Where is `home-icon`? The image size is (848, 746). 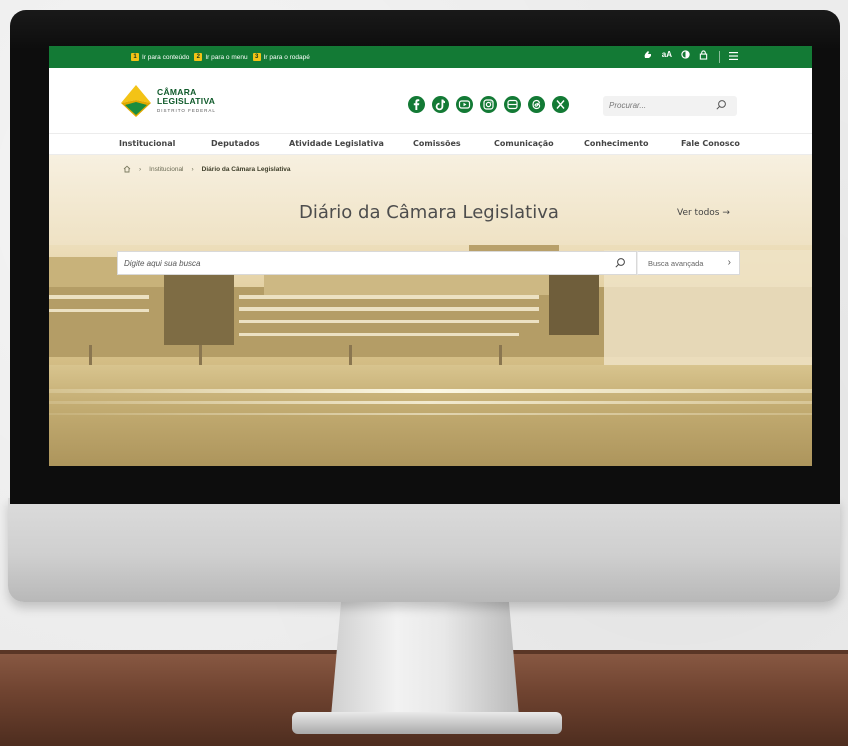 home-icon is located at coordinates (127, 169).